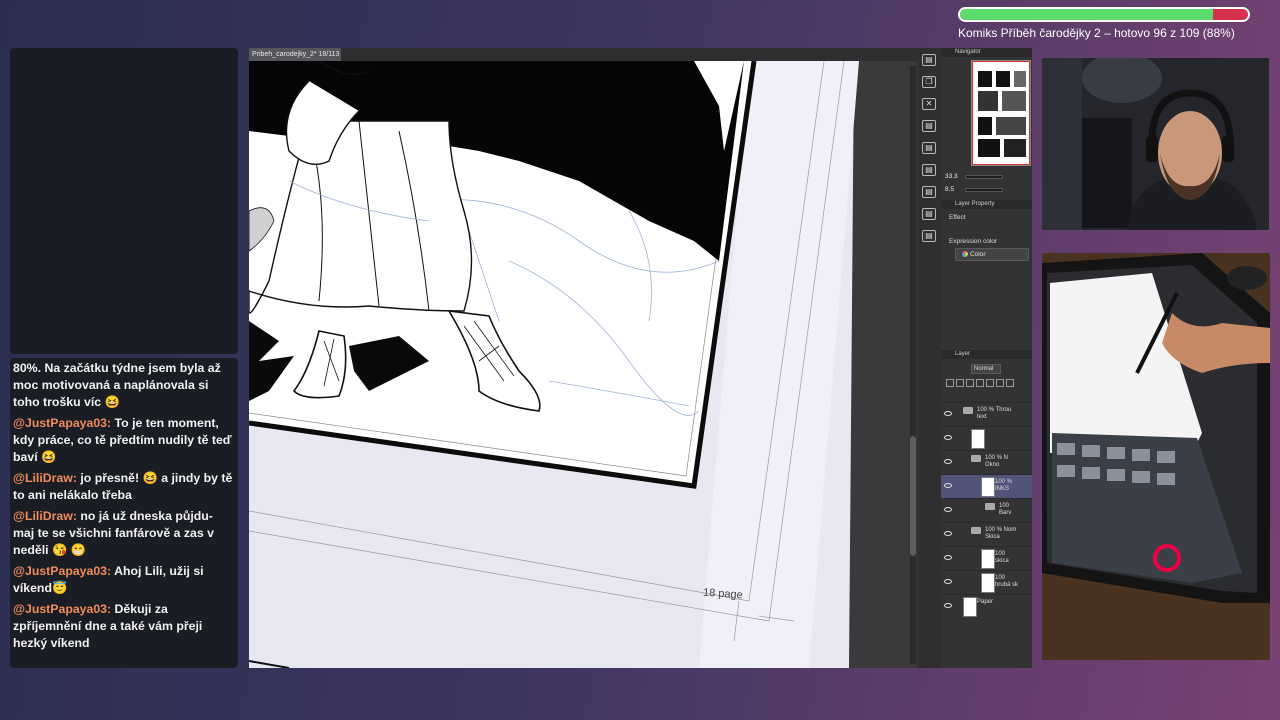 This screenshot has width=1280, height=720. Describe the element at coordinates (913, 496) in the screenshot. I see `canvas-scroll-thumb` at that location.